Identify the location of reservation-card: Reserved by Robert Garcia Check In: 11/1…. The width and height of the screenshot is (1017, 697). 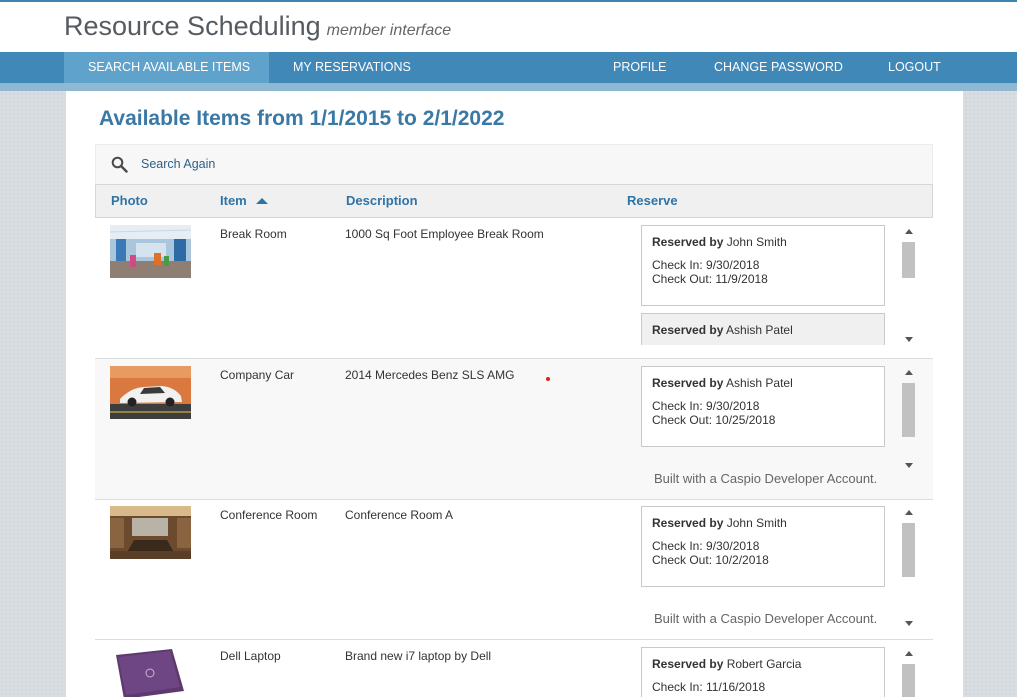
(763, 672).